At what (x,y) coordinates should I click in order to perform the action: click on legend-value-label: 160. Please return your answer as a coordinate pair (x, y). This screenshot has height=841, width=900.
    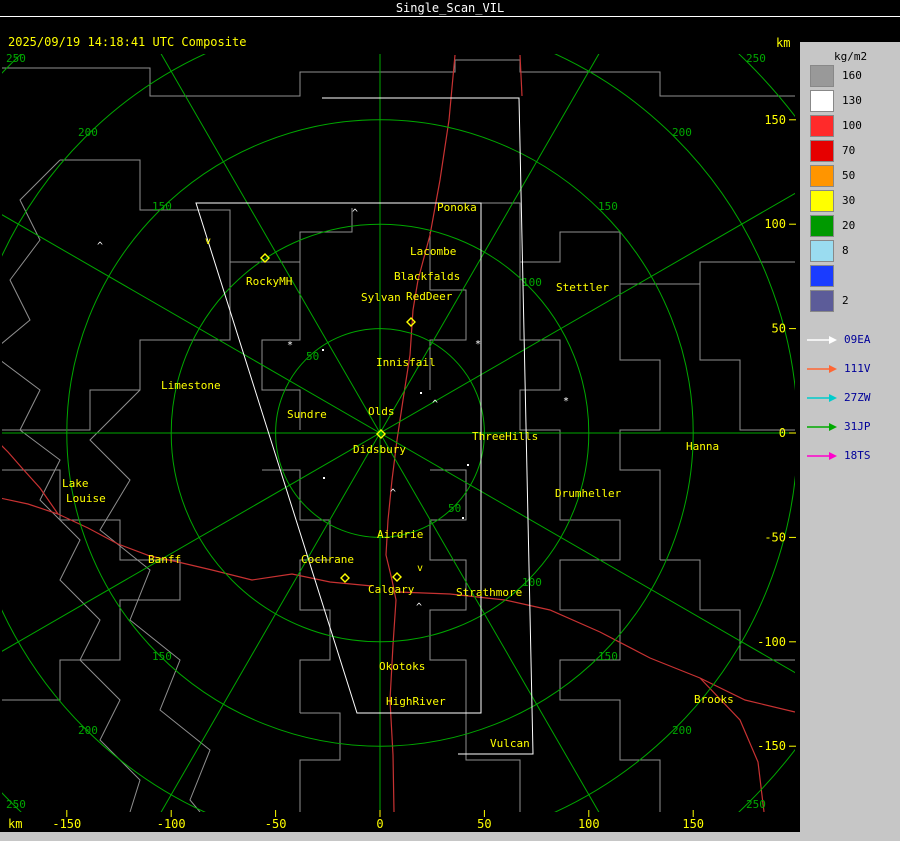
    Looking at the image, I should click on (852, 75).